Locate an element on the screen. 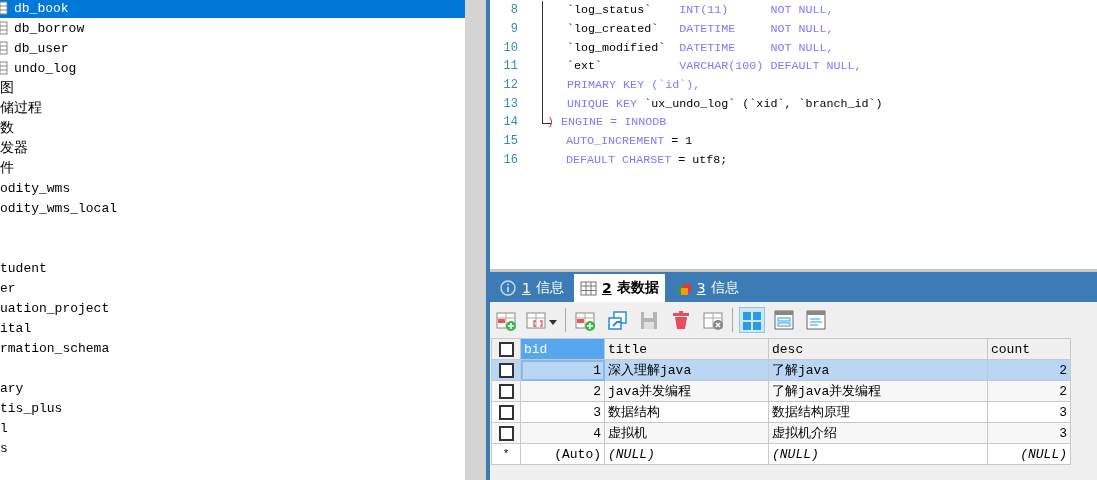 The height and width of the screenshot is (480, 1097). line-number: 16 is located at coordinates (510, 159).